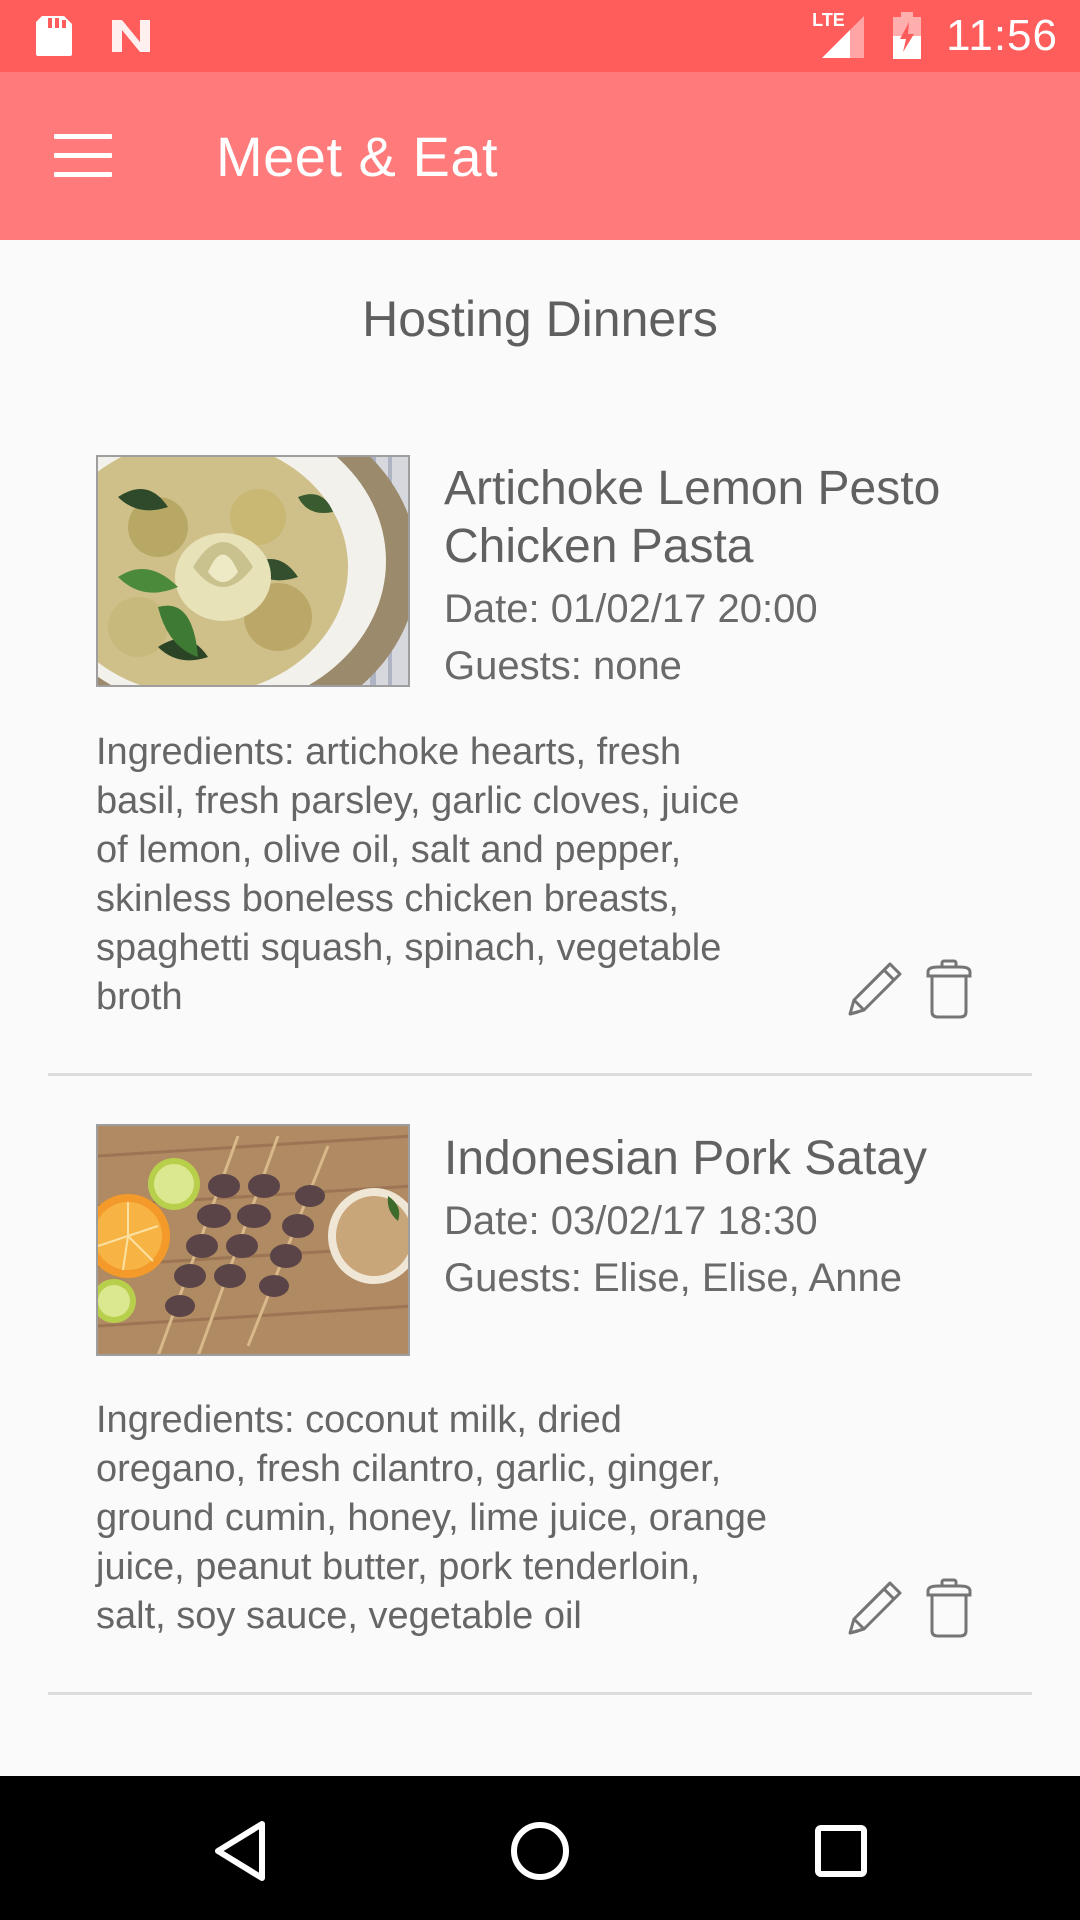  What do you see at coordinates (724, 518) in the screenshot?
I see `dinner-title: Artichoke Lemon Pesto Chicken Pasta` at bounding box center [724, 518].